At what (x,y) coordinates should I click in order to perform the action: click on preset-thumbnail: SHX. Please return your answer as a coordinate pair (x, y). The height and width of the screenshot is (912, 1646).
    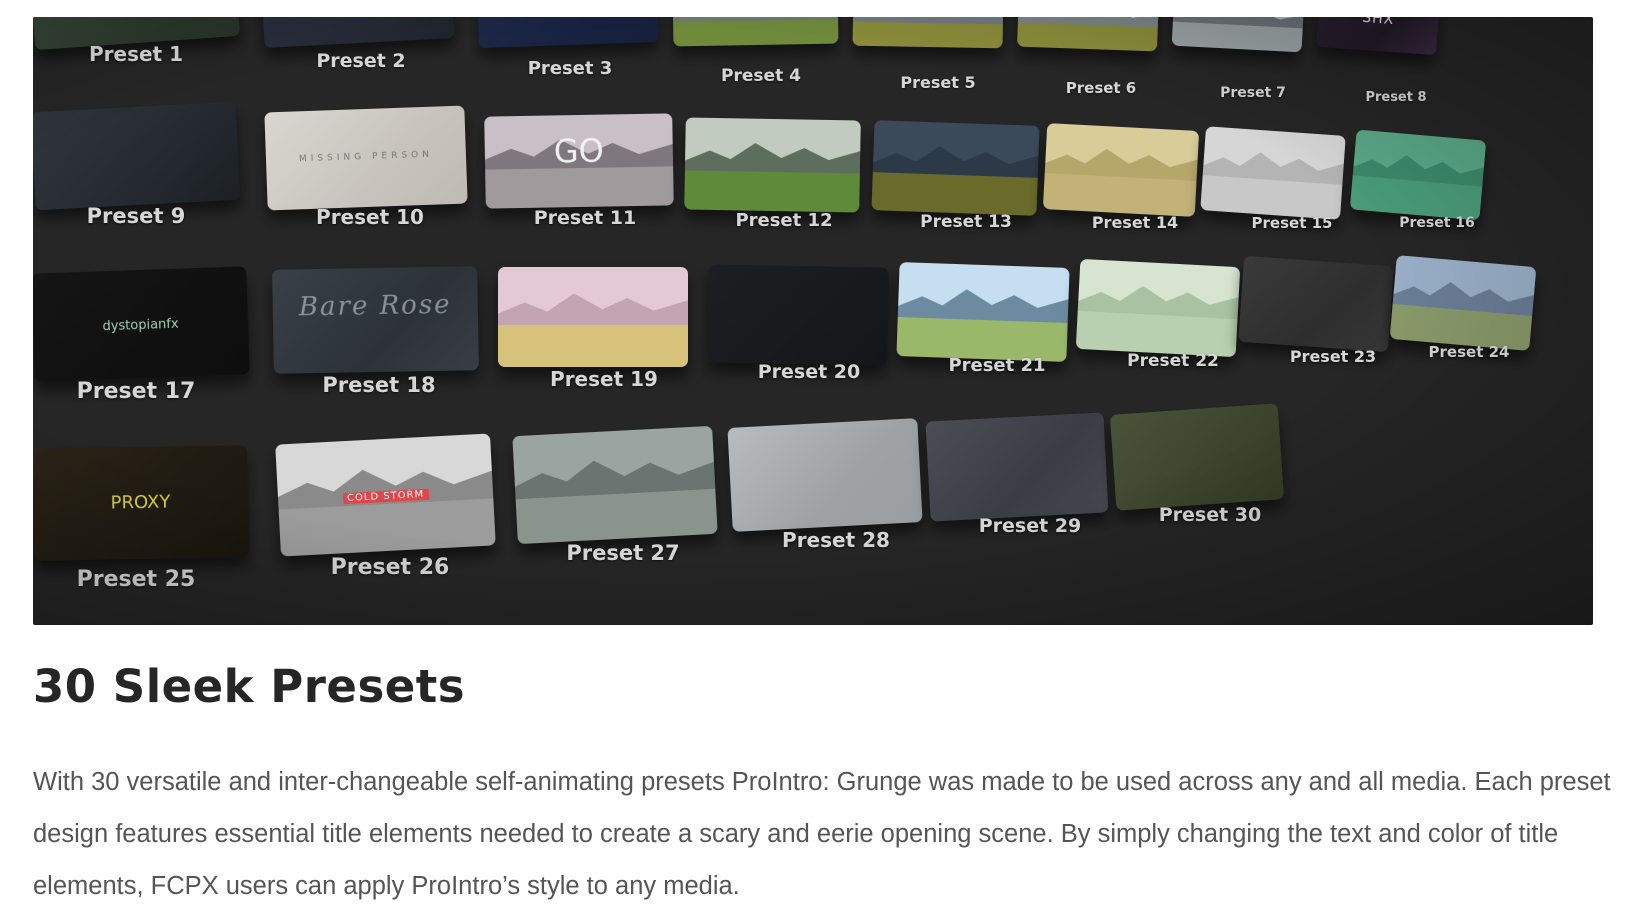
    Looking at the image, I should click on (1378, 36).